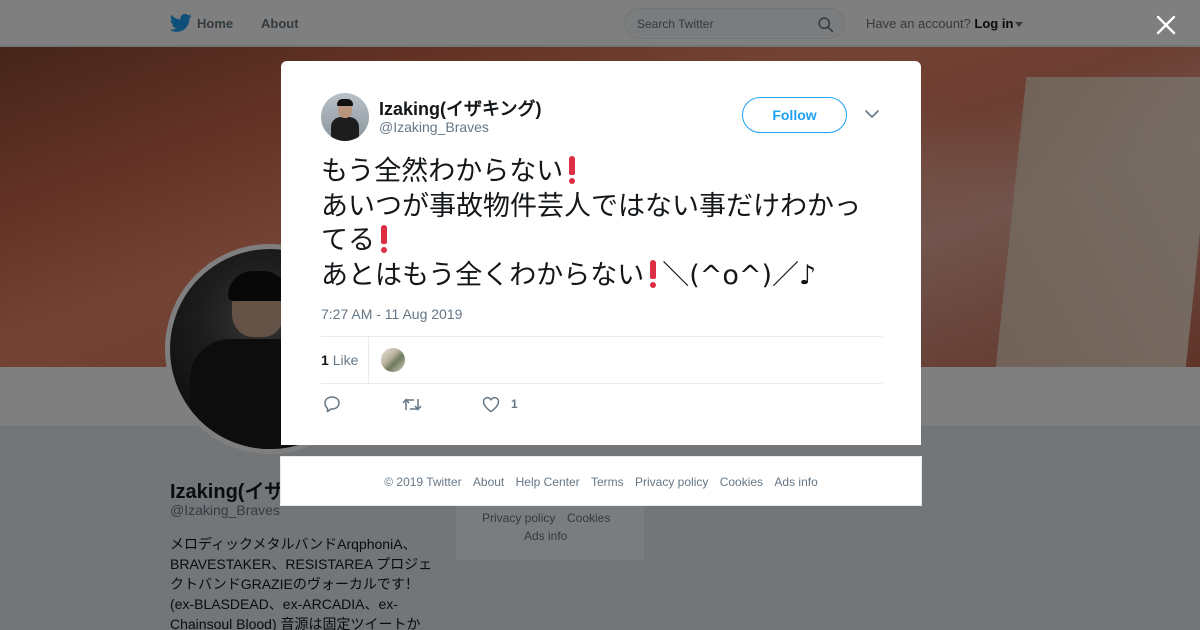 Image resolution: width=1200 pixels, height=630 pixels. What do you see at coordinates (607, 482) in the screenshot?
I see `footer-link-terms: Terms` at bounding box center [607, 482].